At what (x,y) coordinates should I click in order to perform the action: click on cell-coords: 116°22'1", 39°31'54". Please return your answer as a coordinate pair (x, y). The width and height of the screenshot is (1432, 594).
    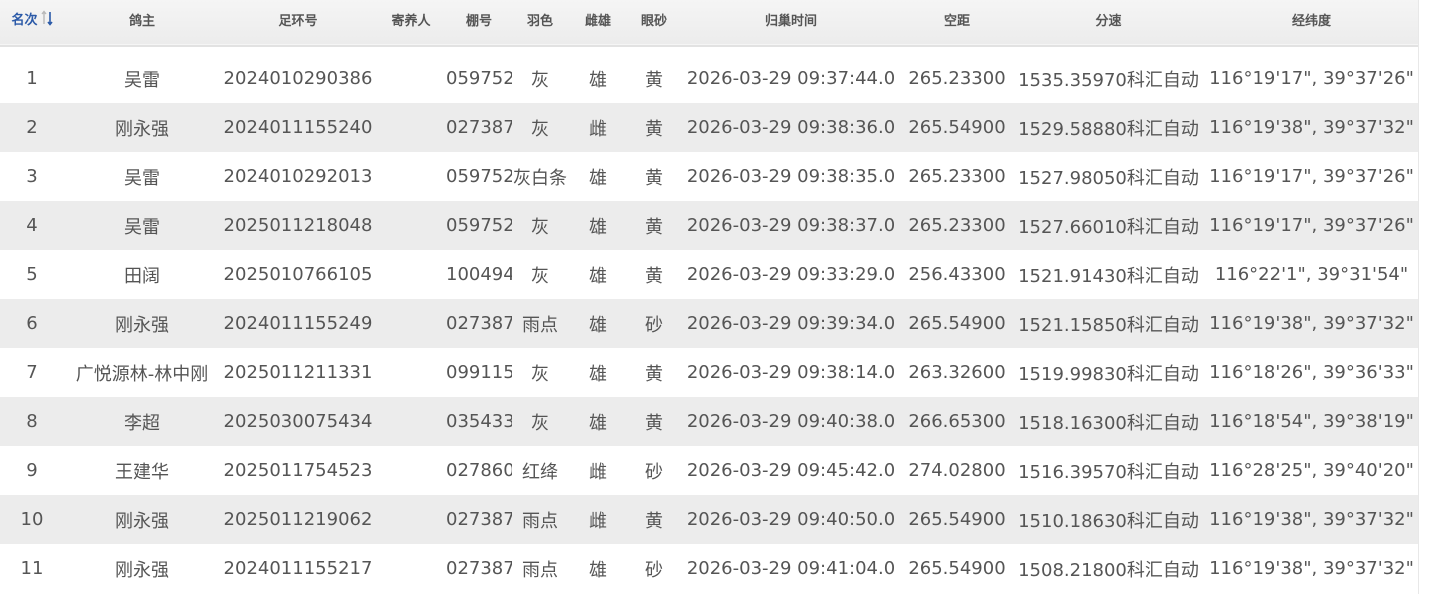
    Looking at the image, I should click on (1311, 274).